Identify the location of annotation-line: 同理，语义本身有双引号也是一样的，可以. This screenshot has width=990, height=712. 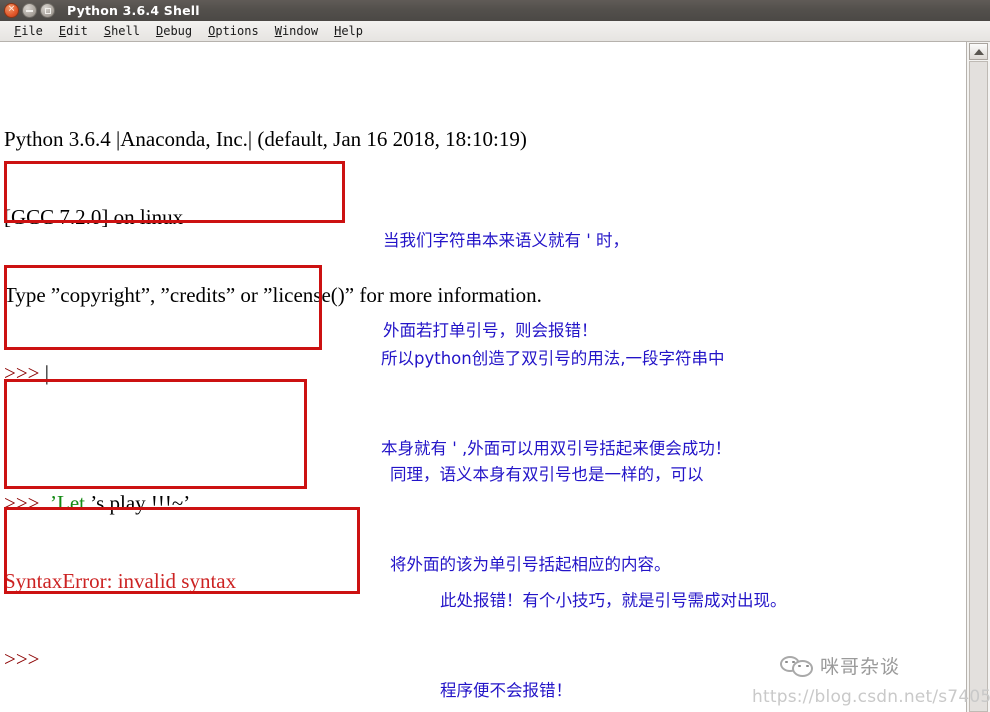
(547, 474).